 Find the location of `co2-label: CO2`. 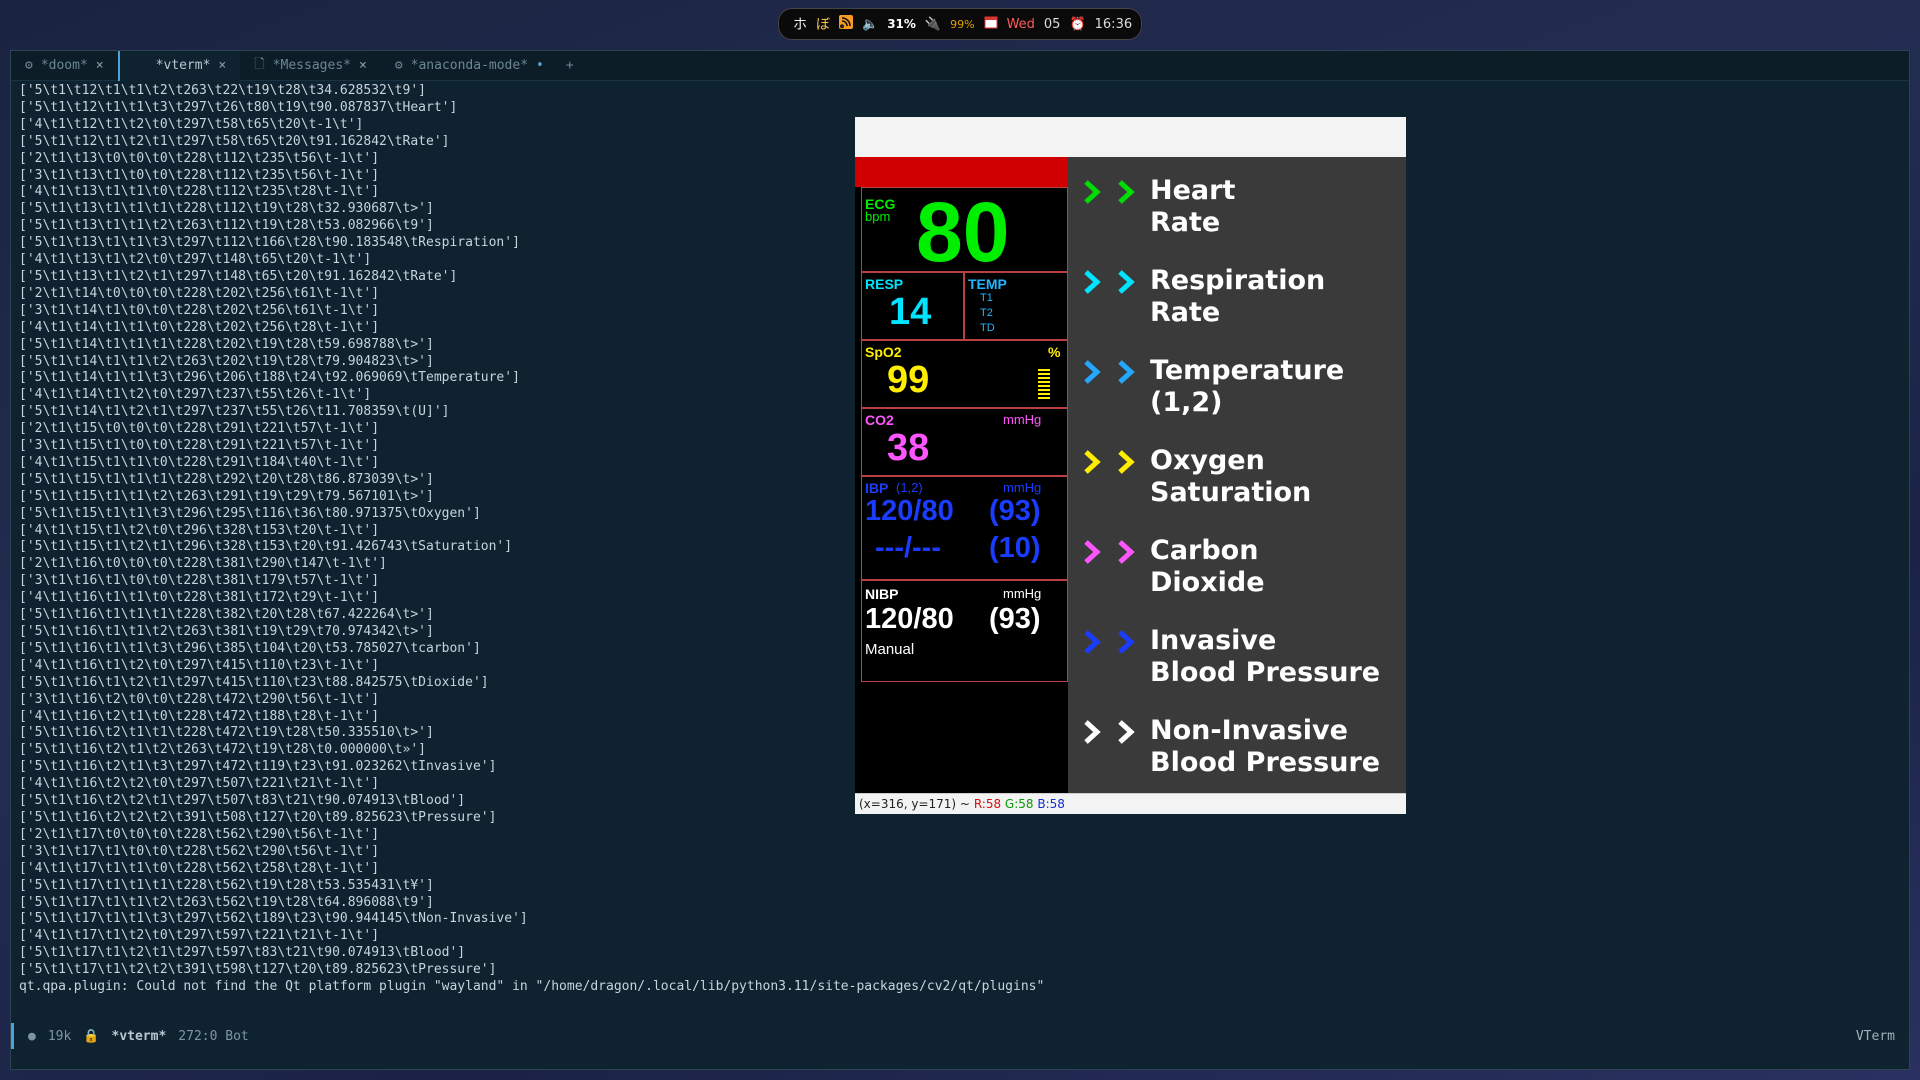

co2-label: CO2 is located at coordinates (879, 420).